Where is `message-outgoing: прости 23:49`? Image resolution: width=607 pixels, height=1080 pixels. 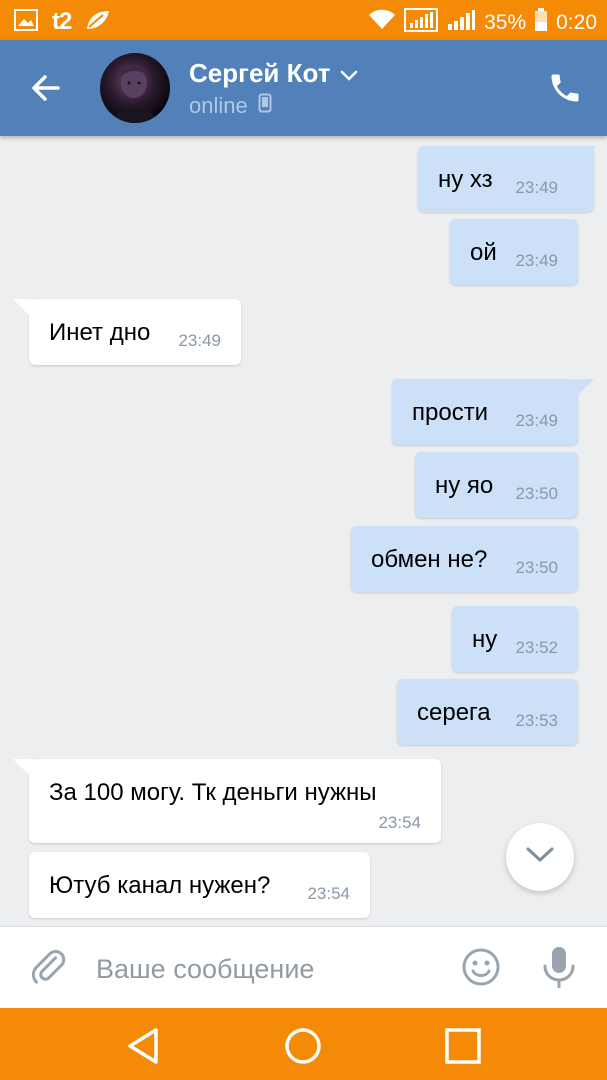
message-outgoing: прости 23:49 is located at coordinates (493, 412).